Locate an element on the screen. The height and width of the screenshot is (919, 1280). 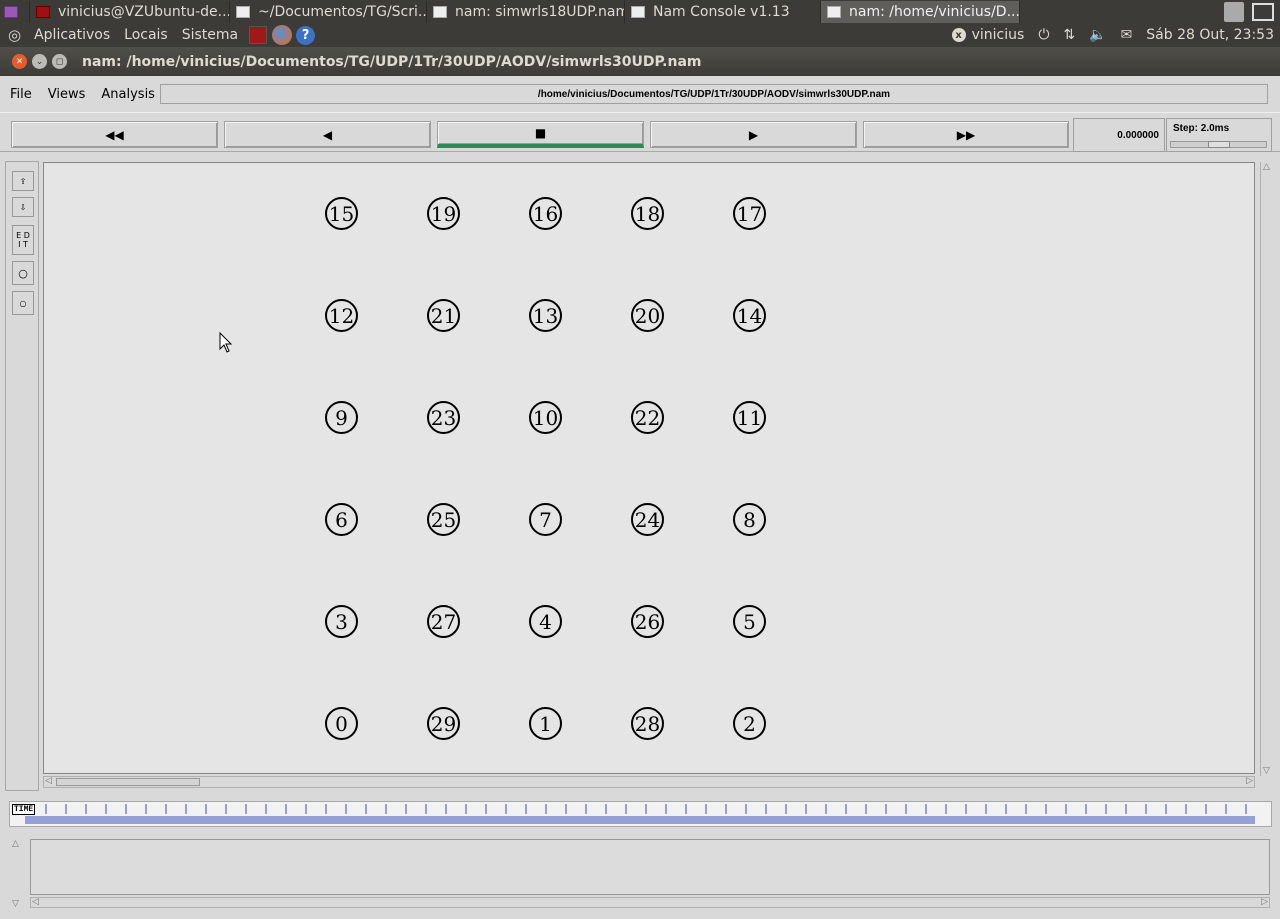
horizontal-scroll-thumb is located at coordinates (128, 782).